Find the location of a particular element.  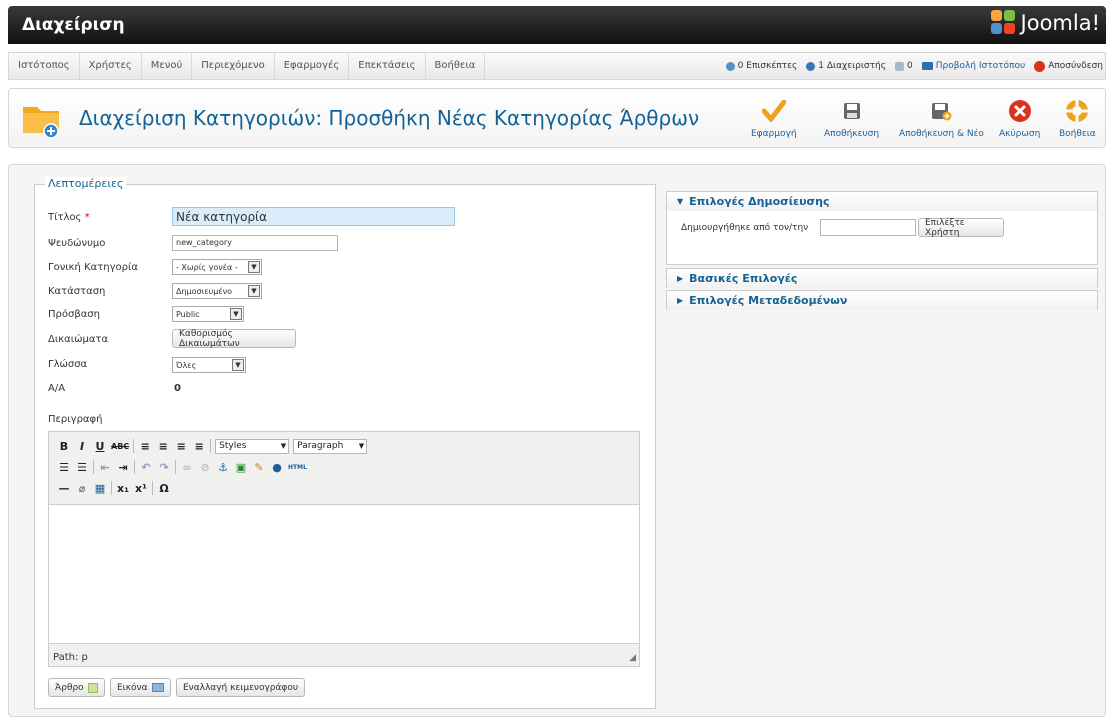

format-select: Paragraph ▼ is located at coordinates (330, 446).